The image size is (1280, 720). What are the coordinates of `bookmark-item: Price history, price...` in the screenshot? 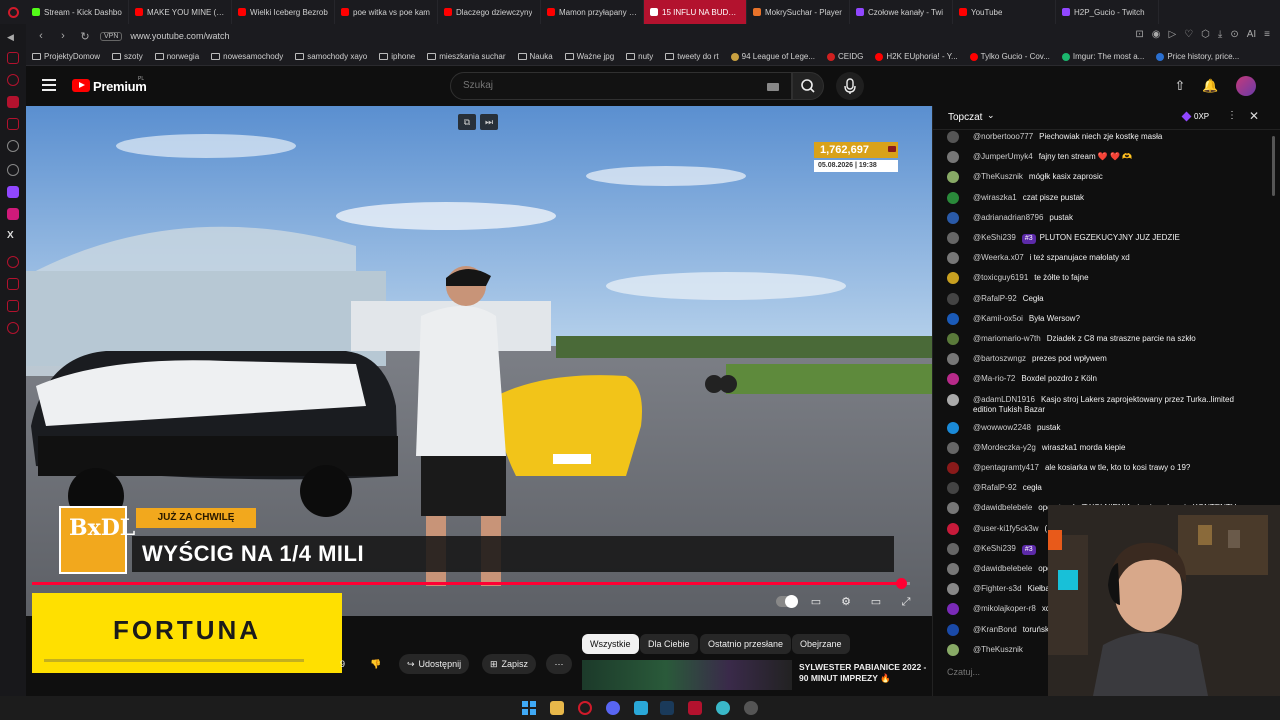 It's located at (1197, 56).